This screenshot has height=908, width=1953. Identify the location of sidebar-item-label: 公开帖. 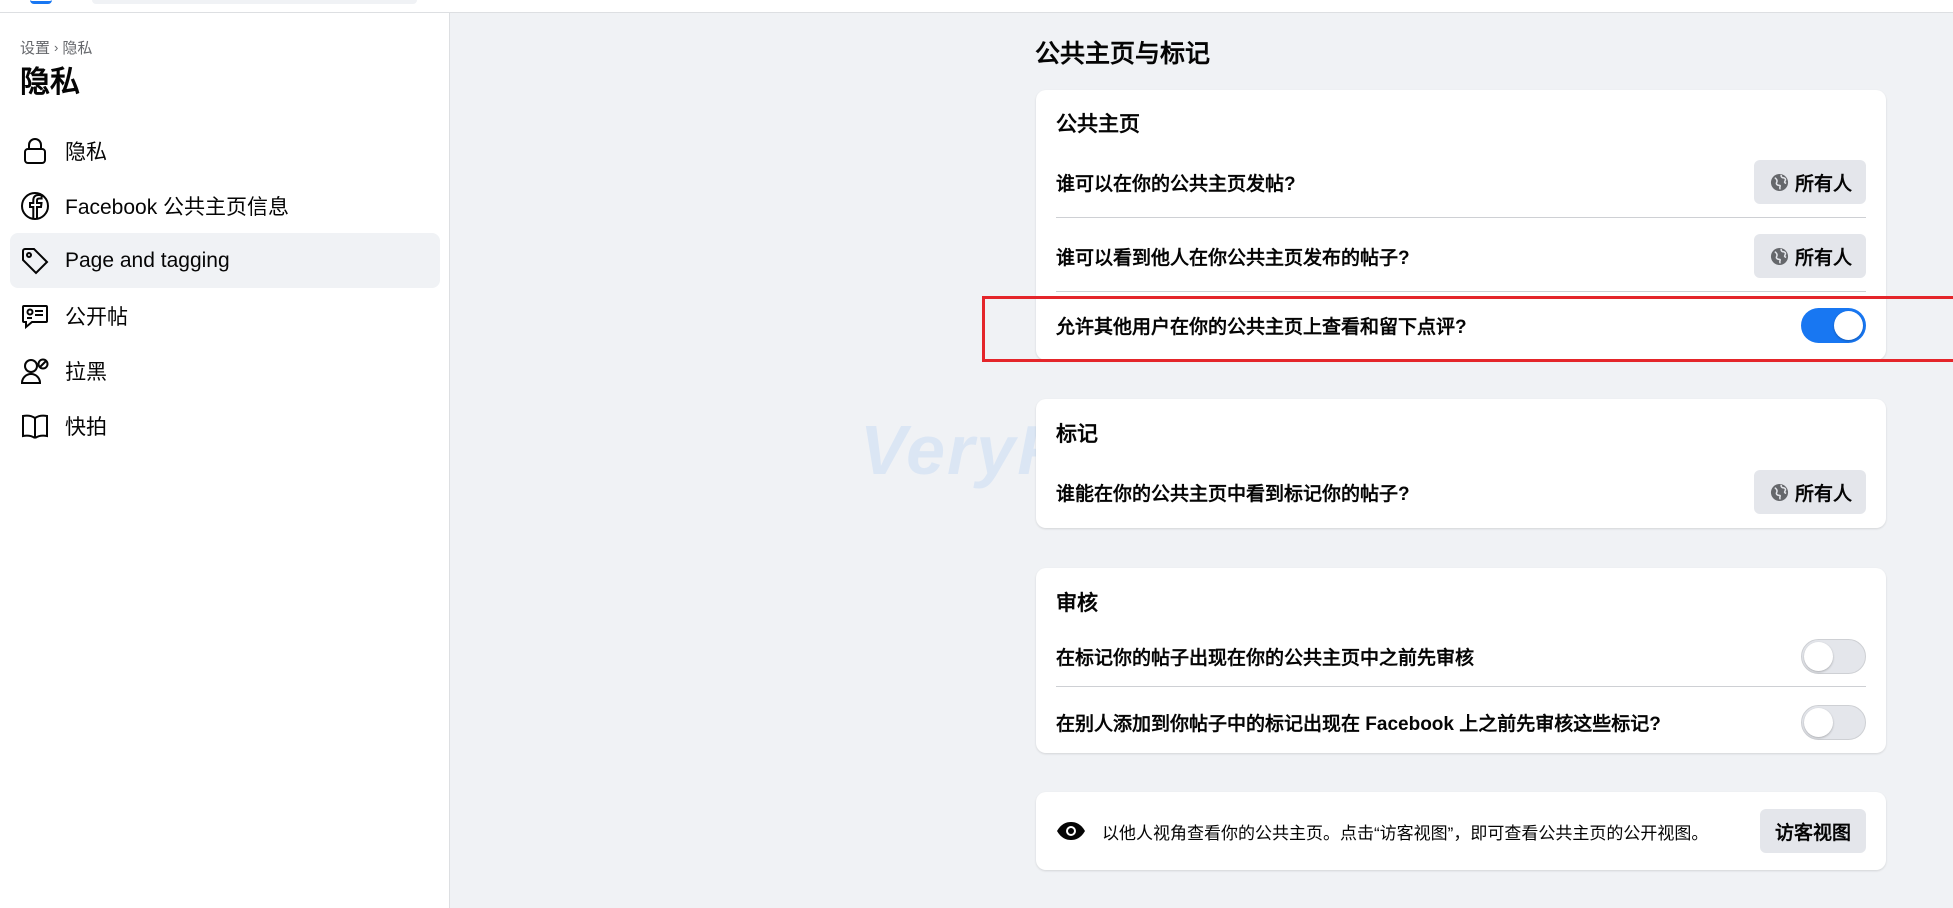
(96, 317).